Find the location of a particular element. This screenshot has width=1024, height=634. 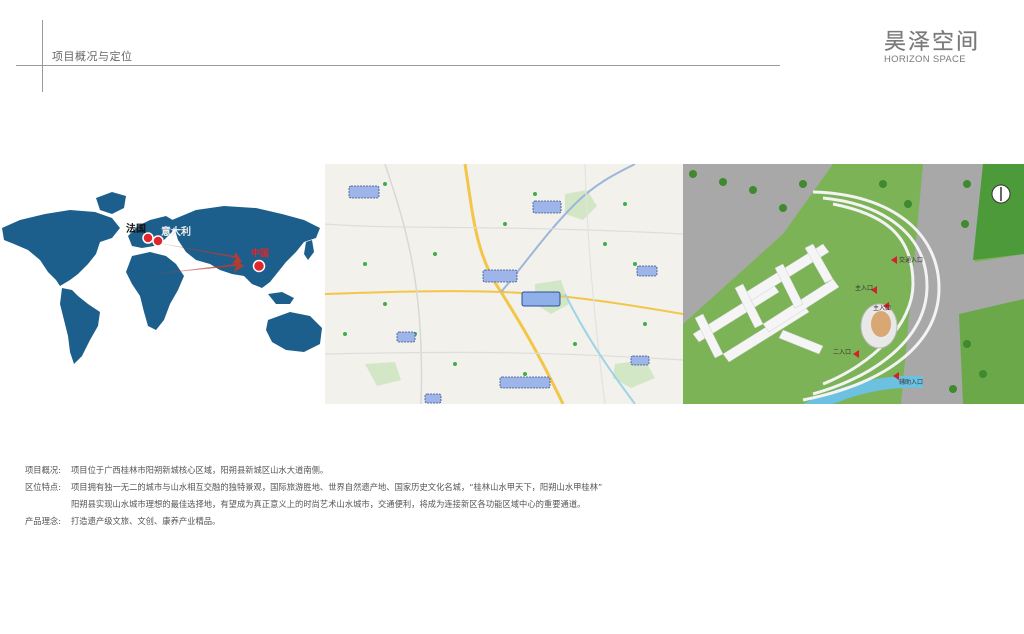

concept-row: 产品理念: 打造遗产级文旅、文创、康养产业精品。 is located at coordinates (313, 521).